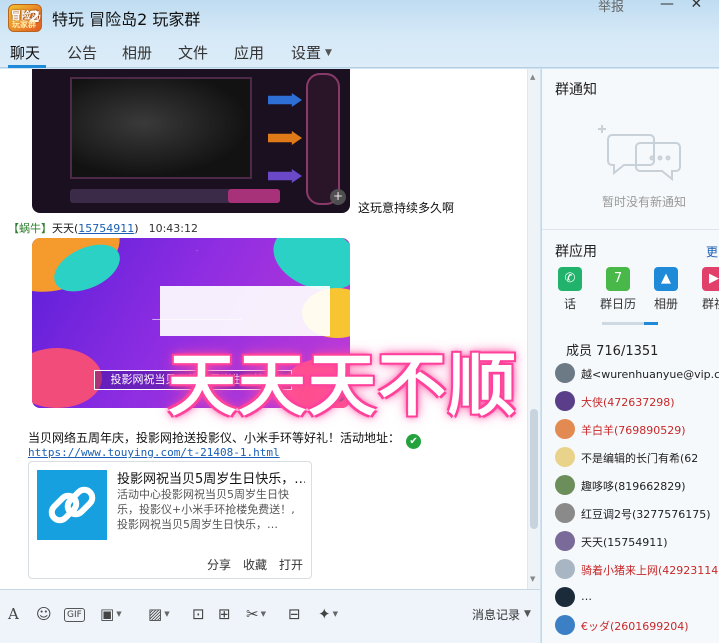  Describe the element at coordinates (633, 486) in the screenshot. I see `member-name: 趣哆哆(819662829)` at that location.